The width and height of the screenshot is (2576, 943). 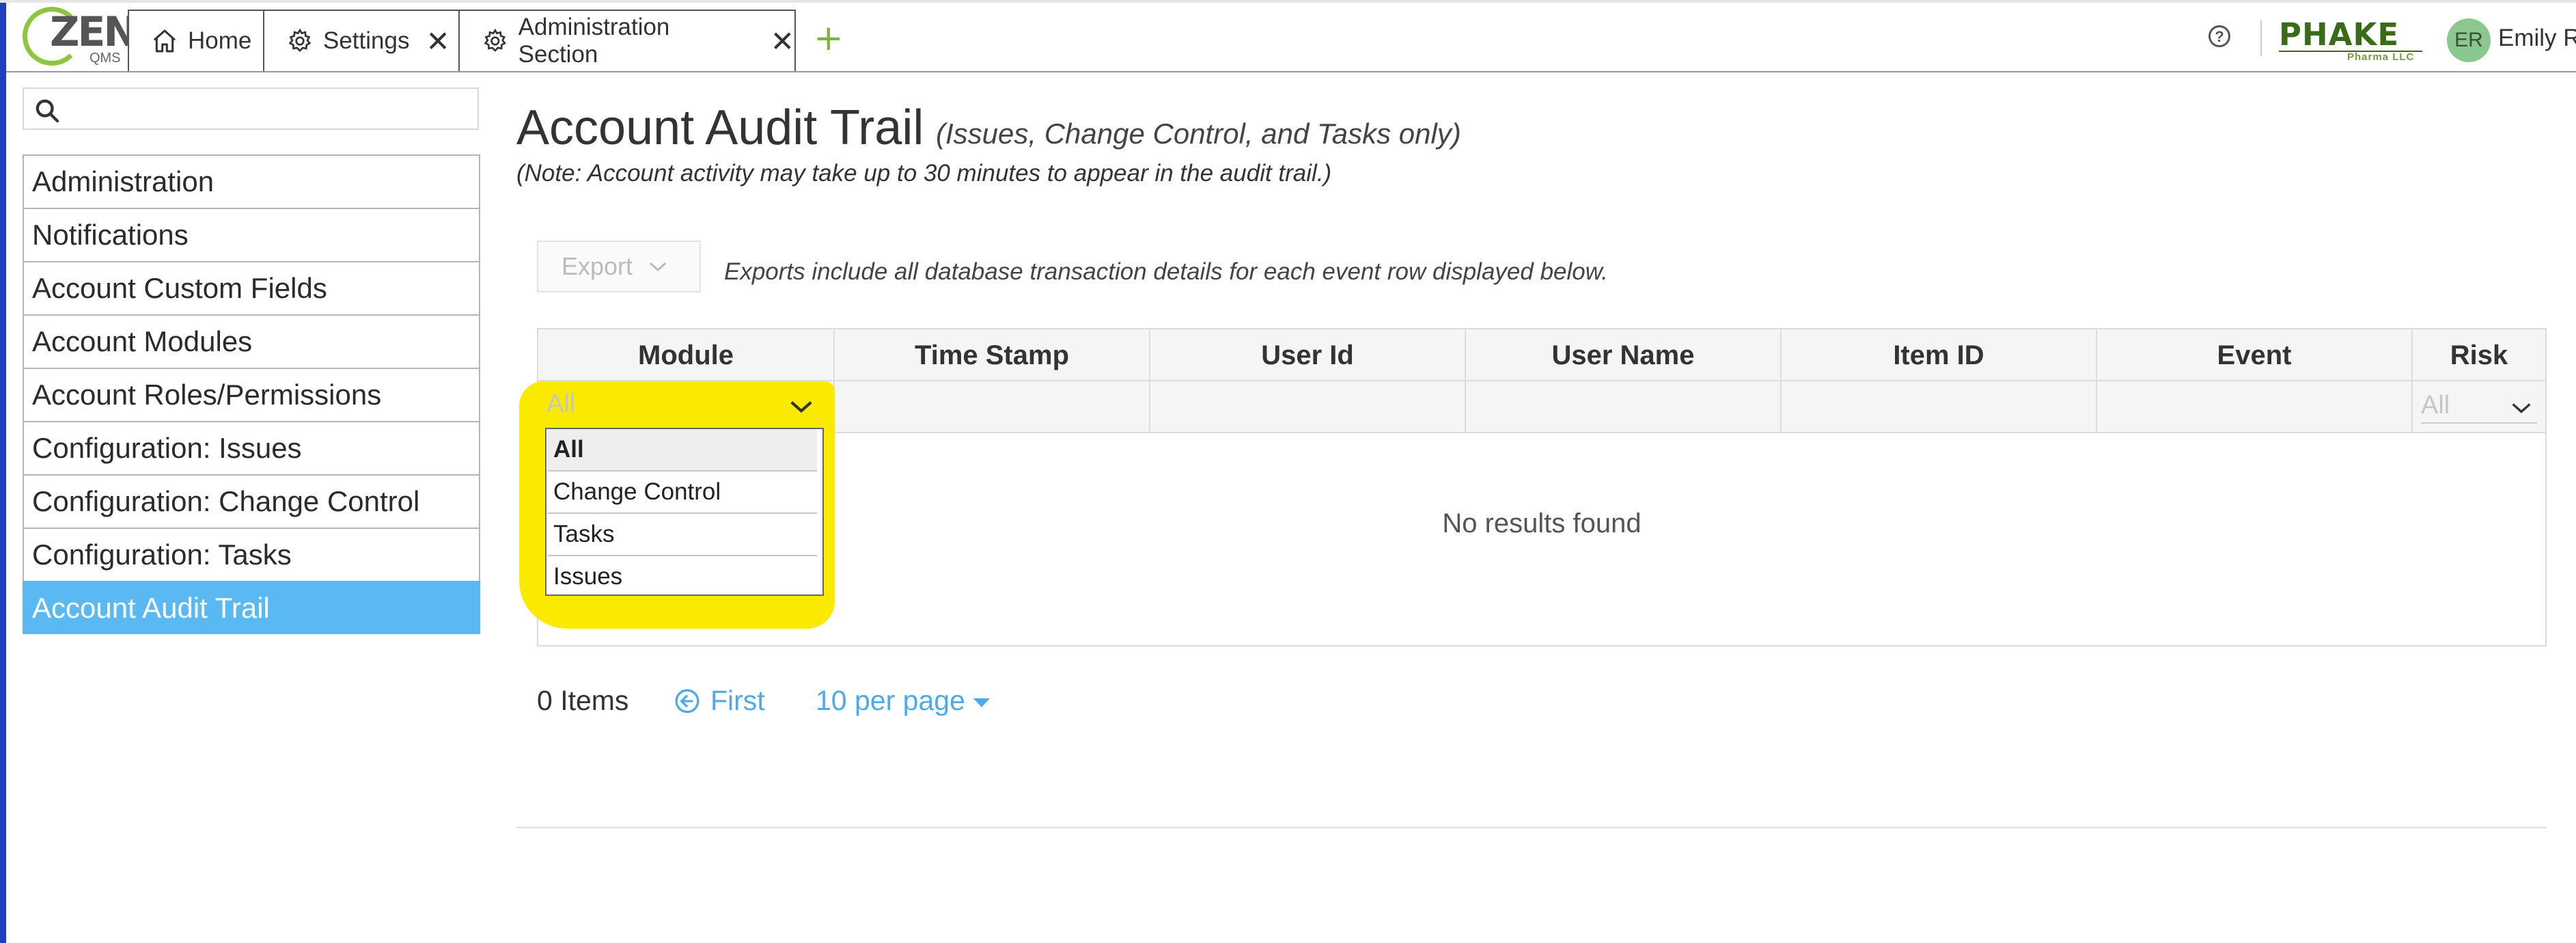 I want to click on module-option-all: All, so click(x=683, y=450).